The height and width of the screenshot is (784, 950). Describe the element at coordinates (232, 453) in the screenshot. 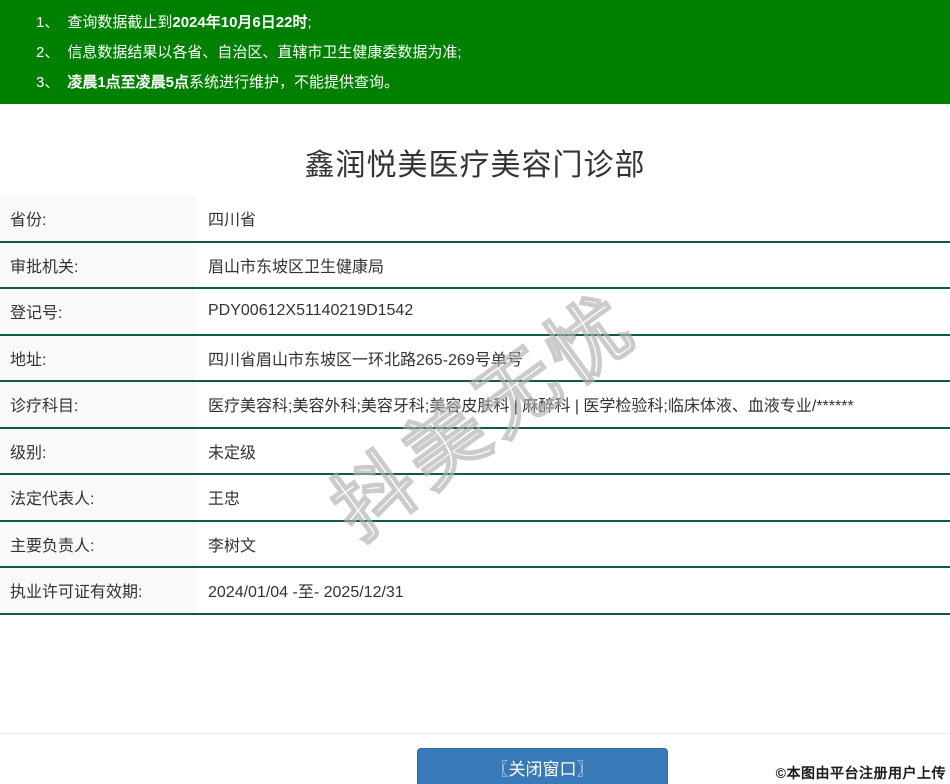

I see `field-value: 未定级` at that location.